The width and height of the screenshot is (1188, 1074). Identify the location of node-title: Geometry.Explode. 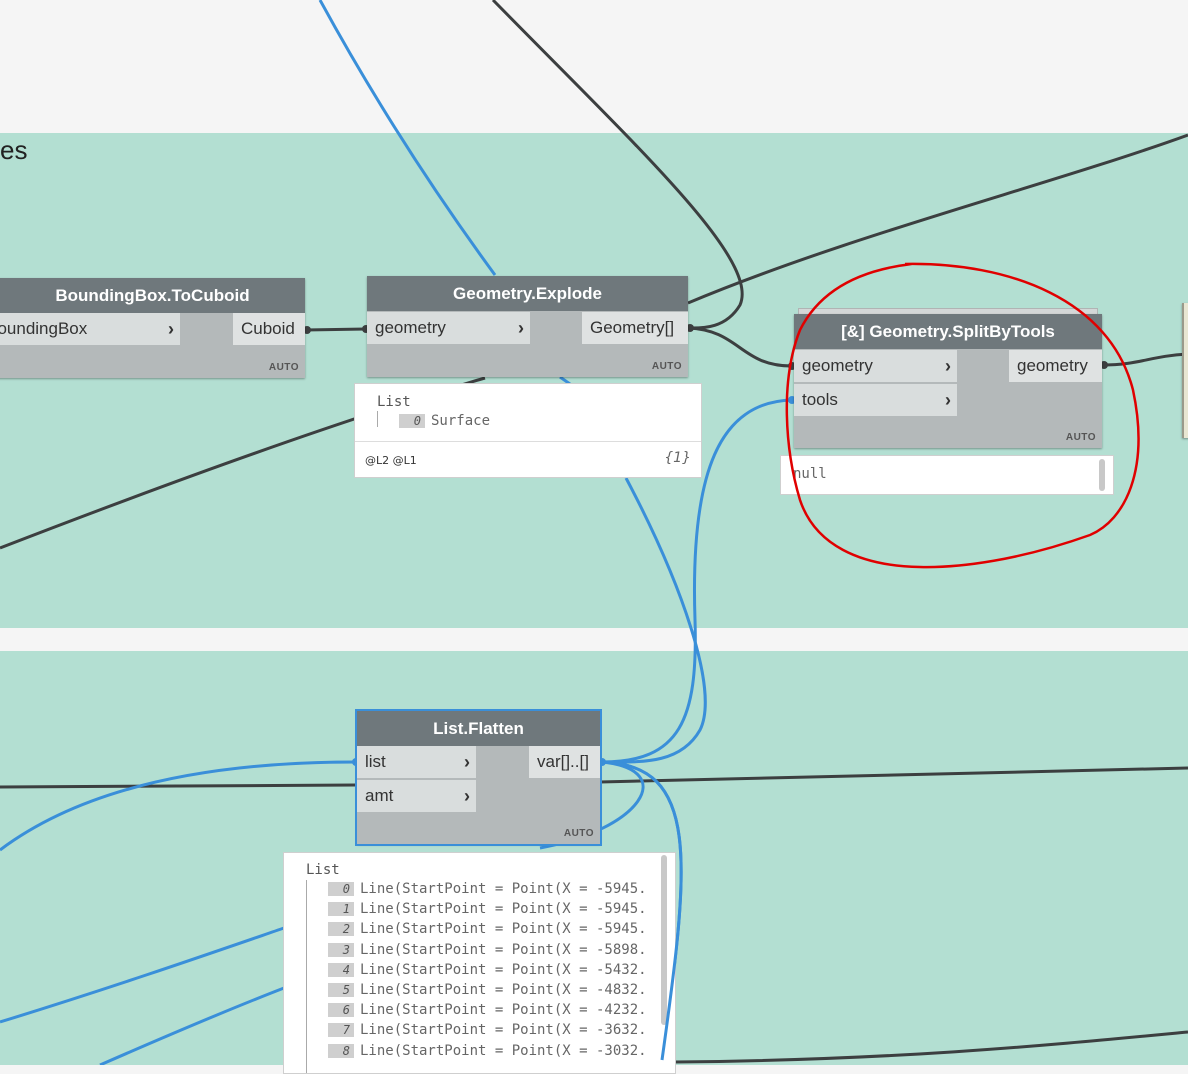
(527, 293).